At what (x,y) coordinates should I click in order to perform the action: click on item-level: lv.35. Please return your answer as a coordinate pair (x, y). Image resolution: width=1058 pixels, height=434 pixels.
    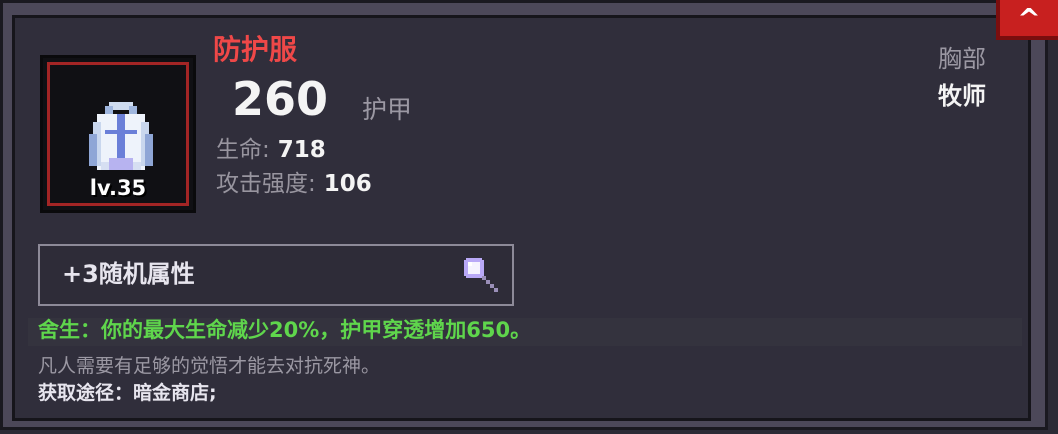
    Looking at the image, I should click on (118, 188).